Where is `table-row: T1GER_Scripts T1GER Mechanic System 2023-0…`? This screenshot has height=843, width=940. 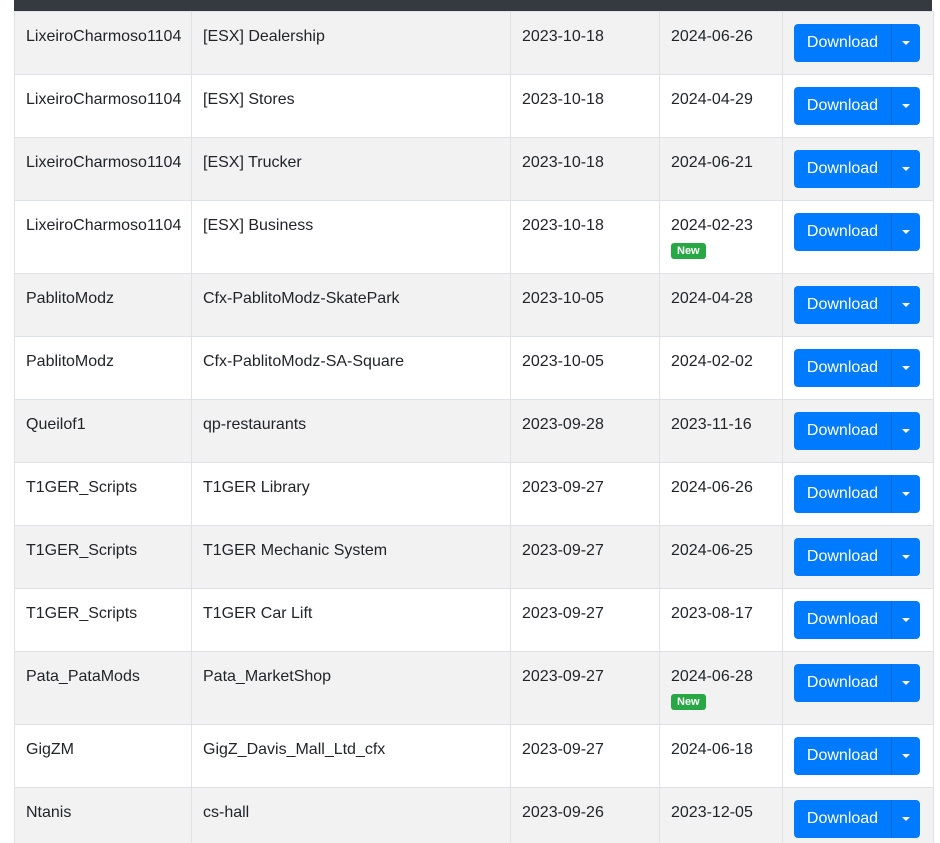
table-row: T1GER_Scripts T1GER Mechanic System 2023-0… is located at coordinates (474, 557).